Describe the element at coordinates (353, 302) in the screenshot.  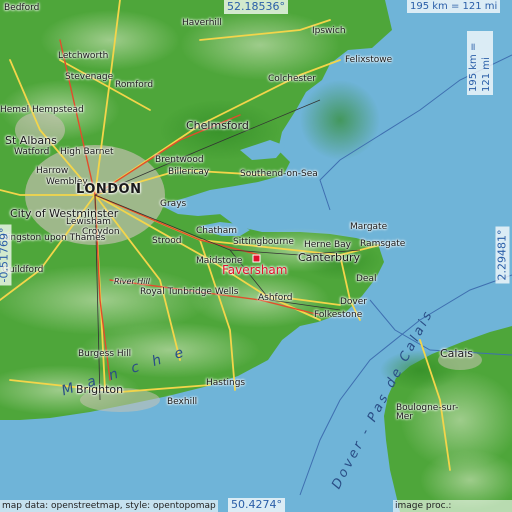
I see `place-label-dover: Dover` at that location.